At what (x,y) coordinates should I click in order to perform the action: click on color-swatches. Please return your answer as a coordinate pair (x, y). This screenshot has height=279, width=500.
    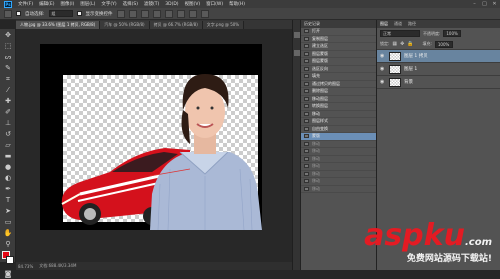
    Looking at the image, I should click on (8, 259).